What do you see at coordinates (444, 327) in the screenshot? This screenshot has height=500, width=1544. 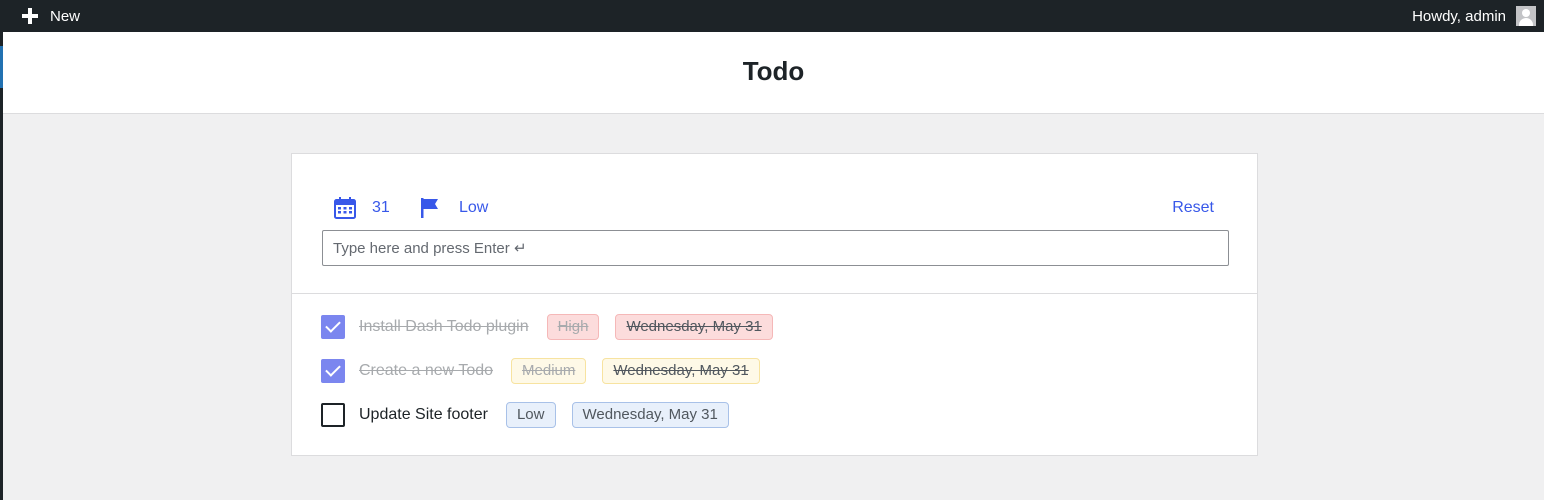 I see `todo-title: Install Dash Todo plugin` at bounding box center [444, 327].